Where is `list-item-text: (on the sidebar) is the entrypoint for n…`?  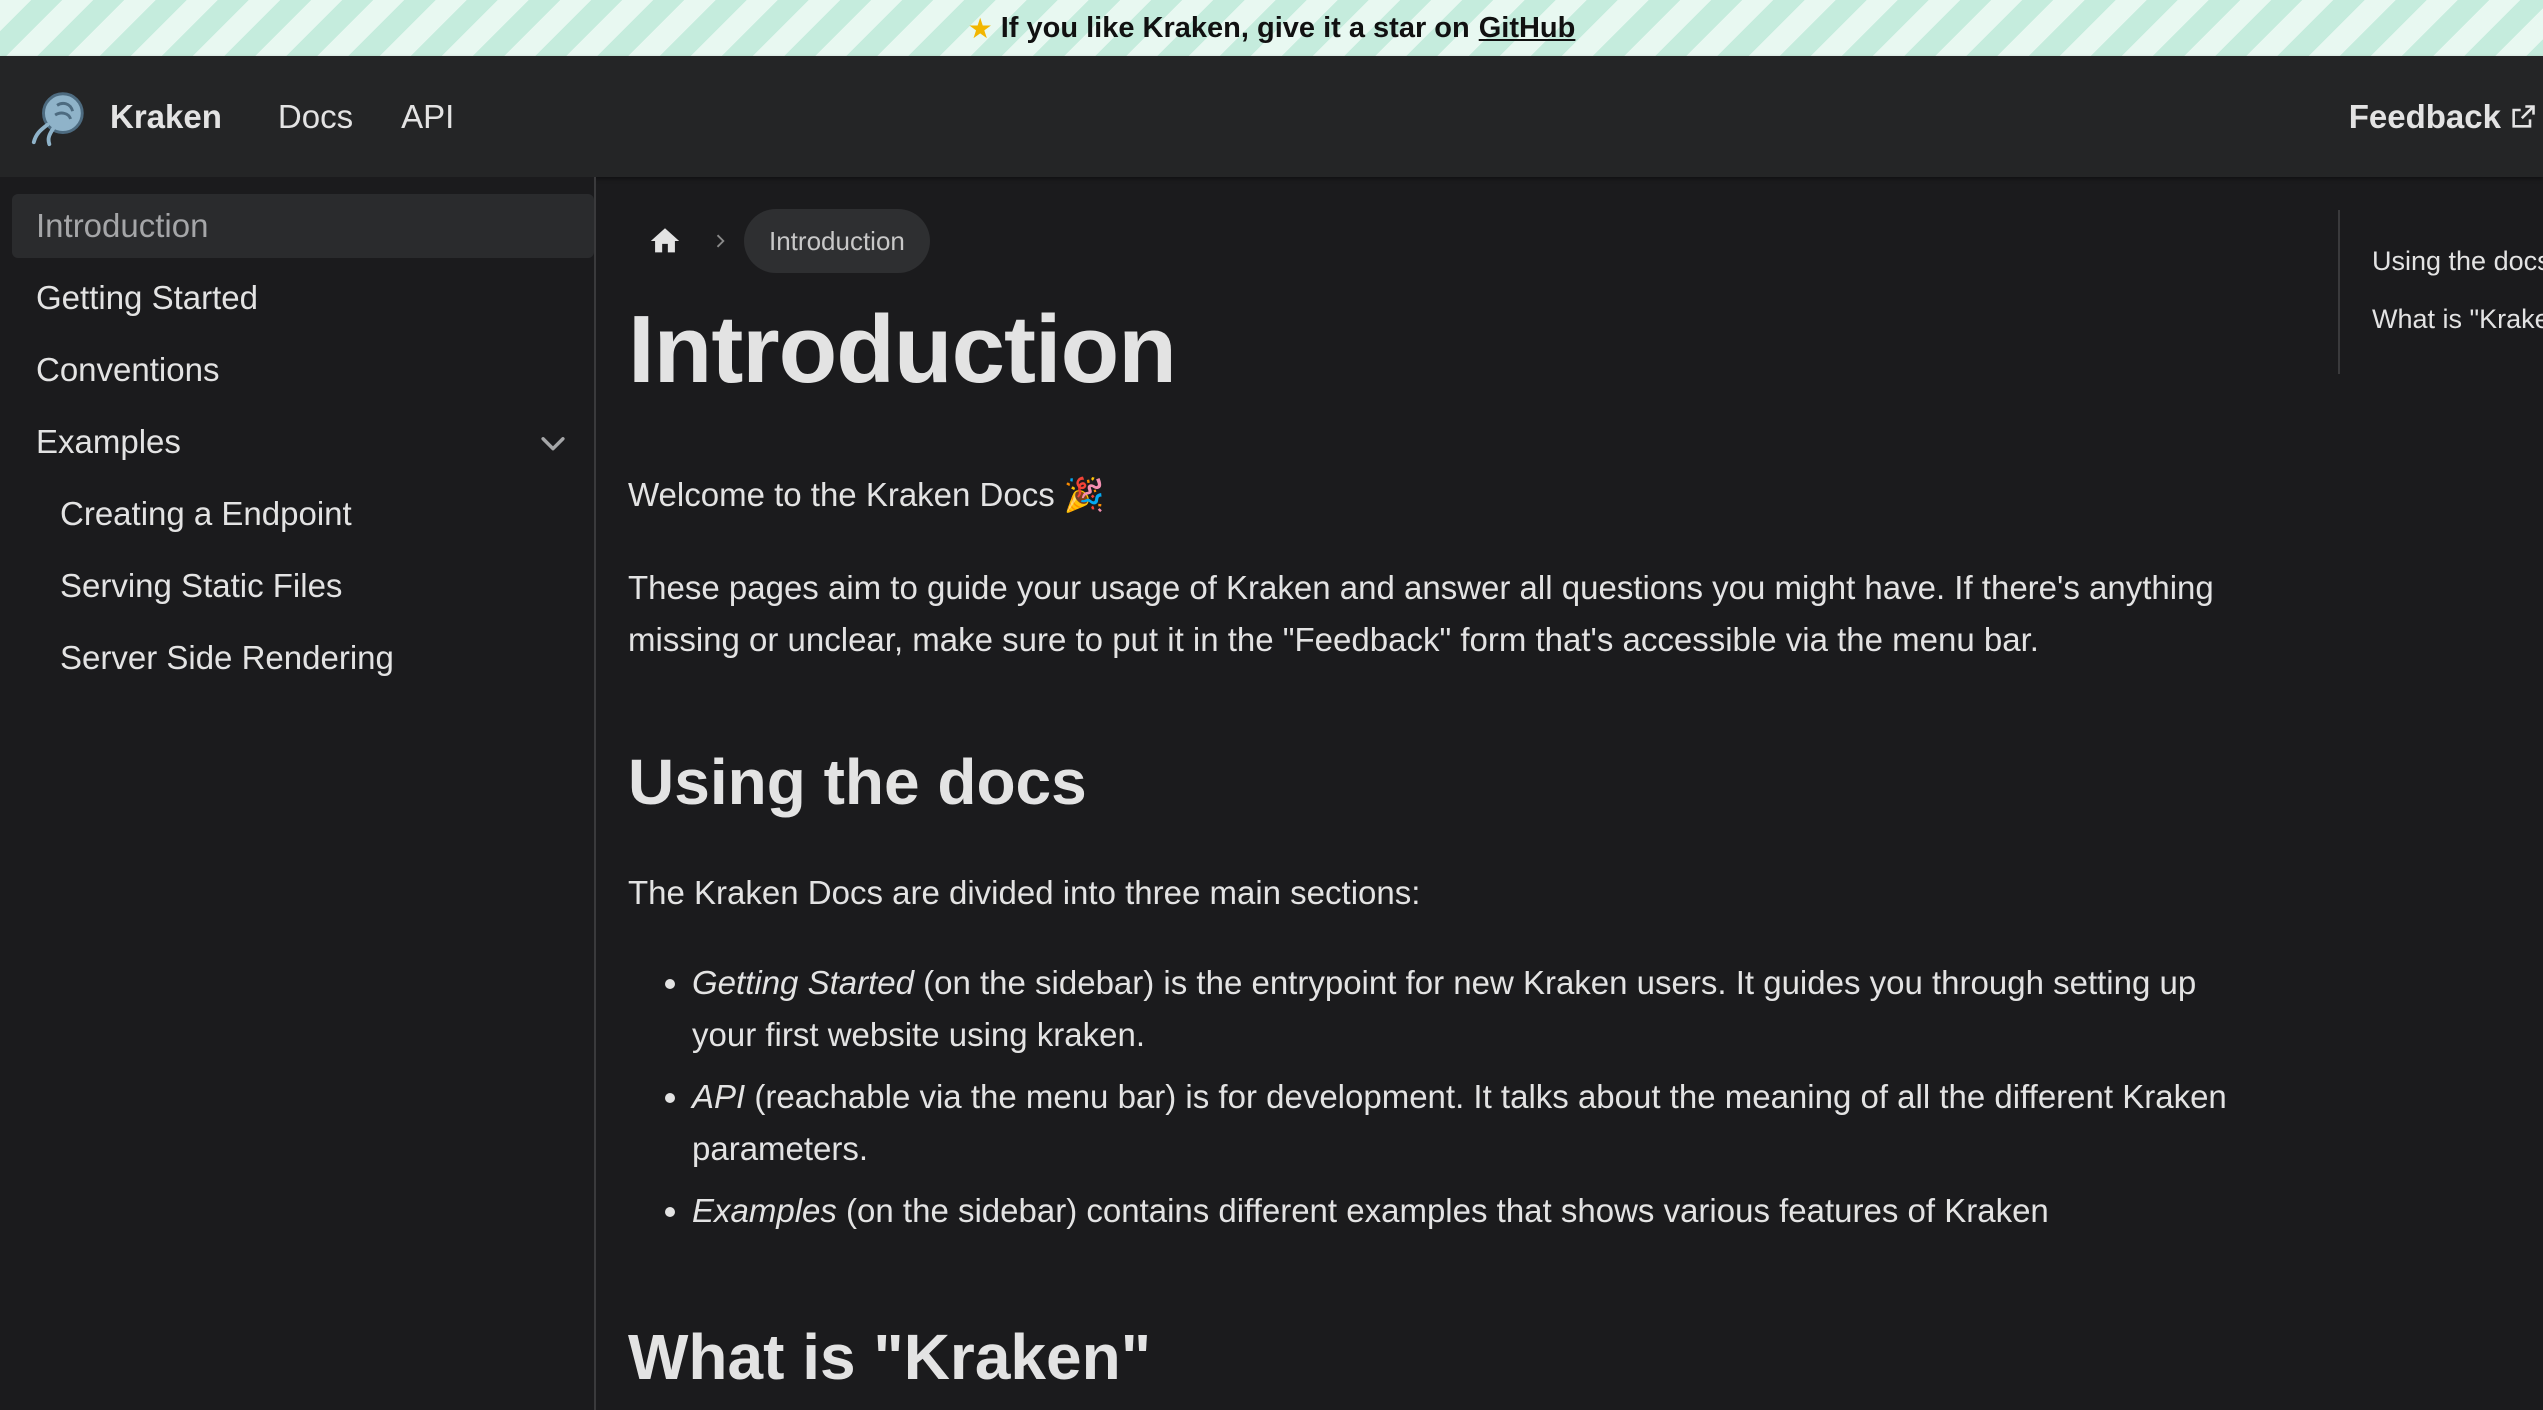 list-item-text: (on the sidebar) is the entrypoint for n… is located at coordinates (1444, 1008).